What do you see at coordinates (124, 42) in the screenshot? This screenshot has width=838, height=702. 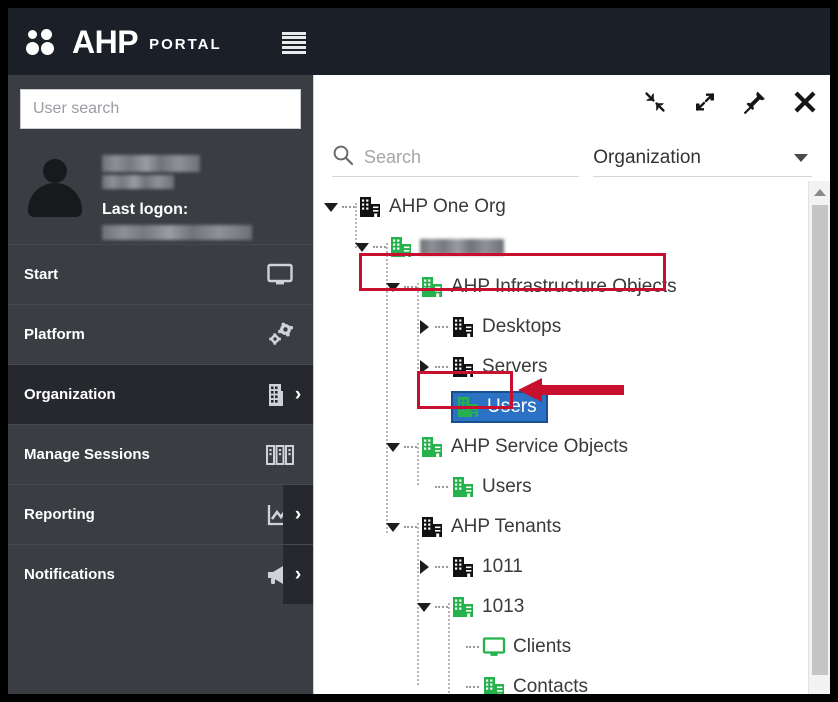 I see `brand-logo: AHP PORTAL` at bounding box center [124, 42].